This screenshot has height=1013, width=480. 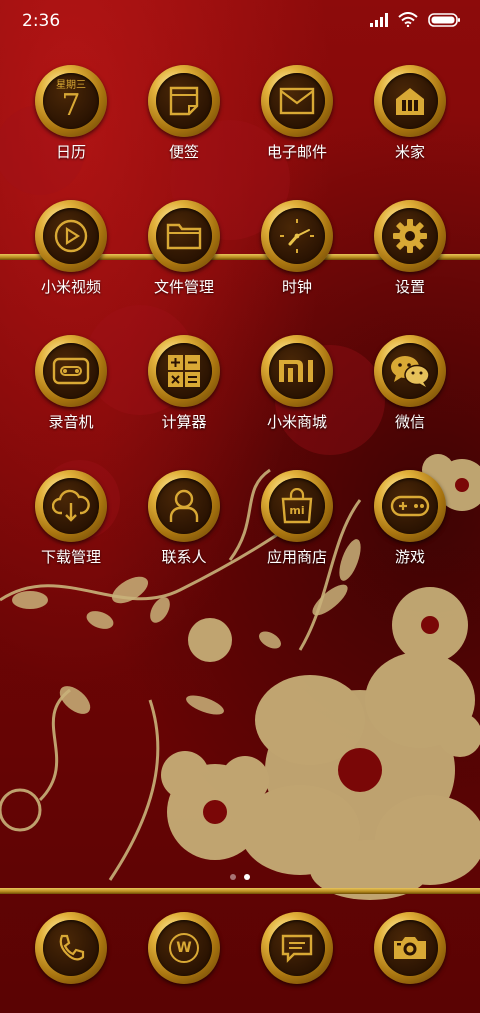 What do you see at coordinates (184, 422) in the screenshot?
I see `app-label: 计算器` at bounding box center [184, 422].